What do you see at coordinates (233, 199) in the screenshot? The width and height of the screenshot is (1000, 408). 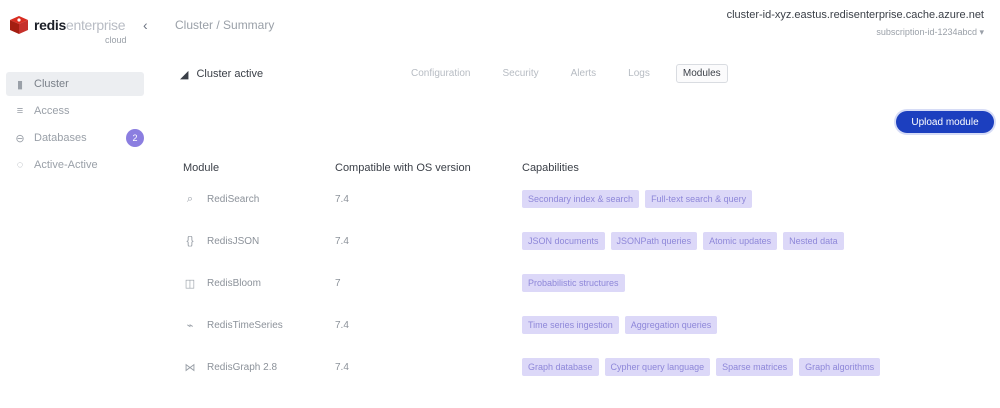 I see `module-name: RediSearch` at bounding box center [233, 199].